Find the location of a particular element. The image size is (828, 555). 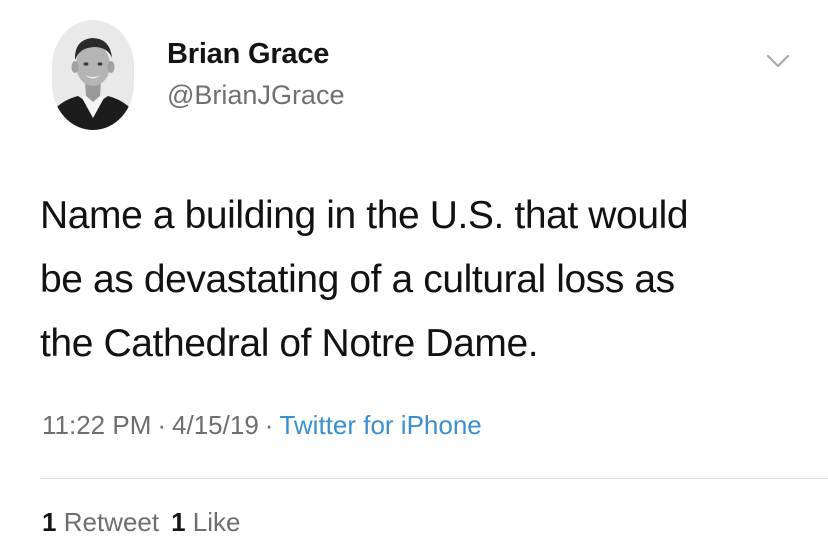

tweet-source-link: Twitter for iPhone is located at coordinates (380, 425).